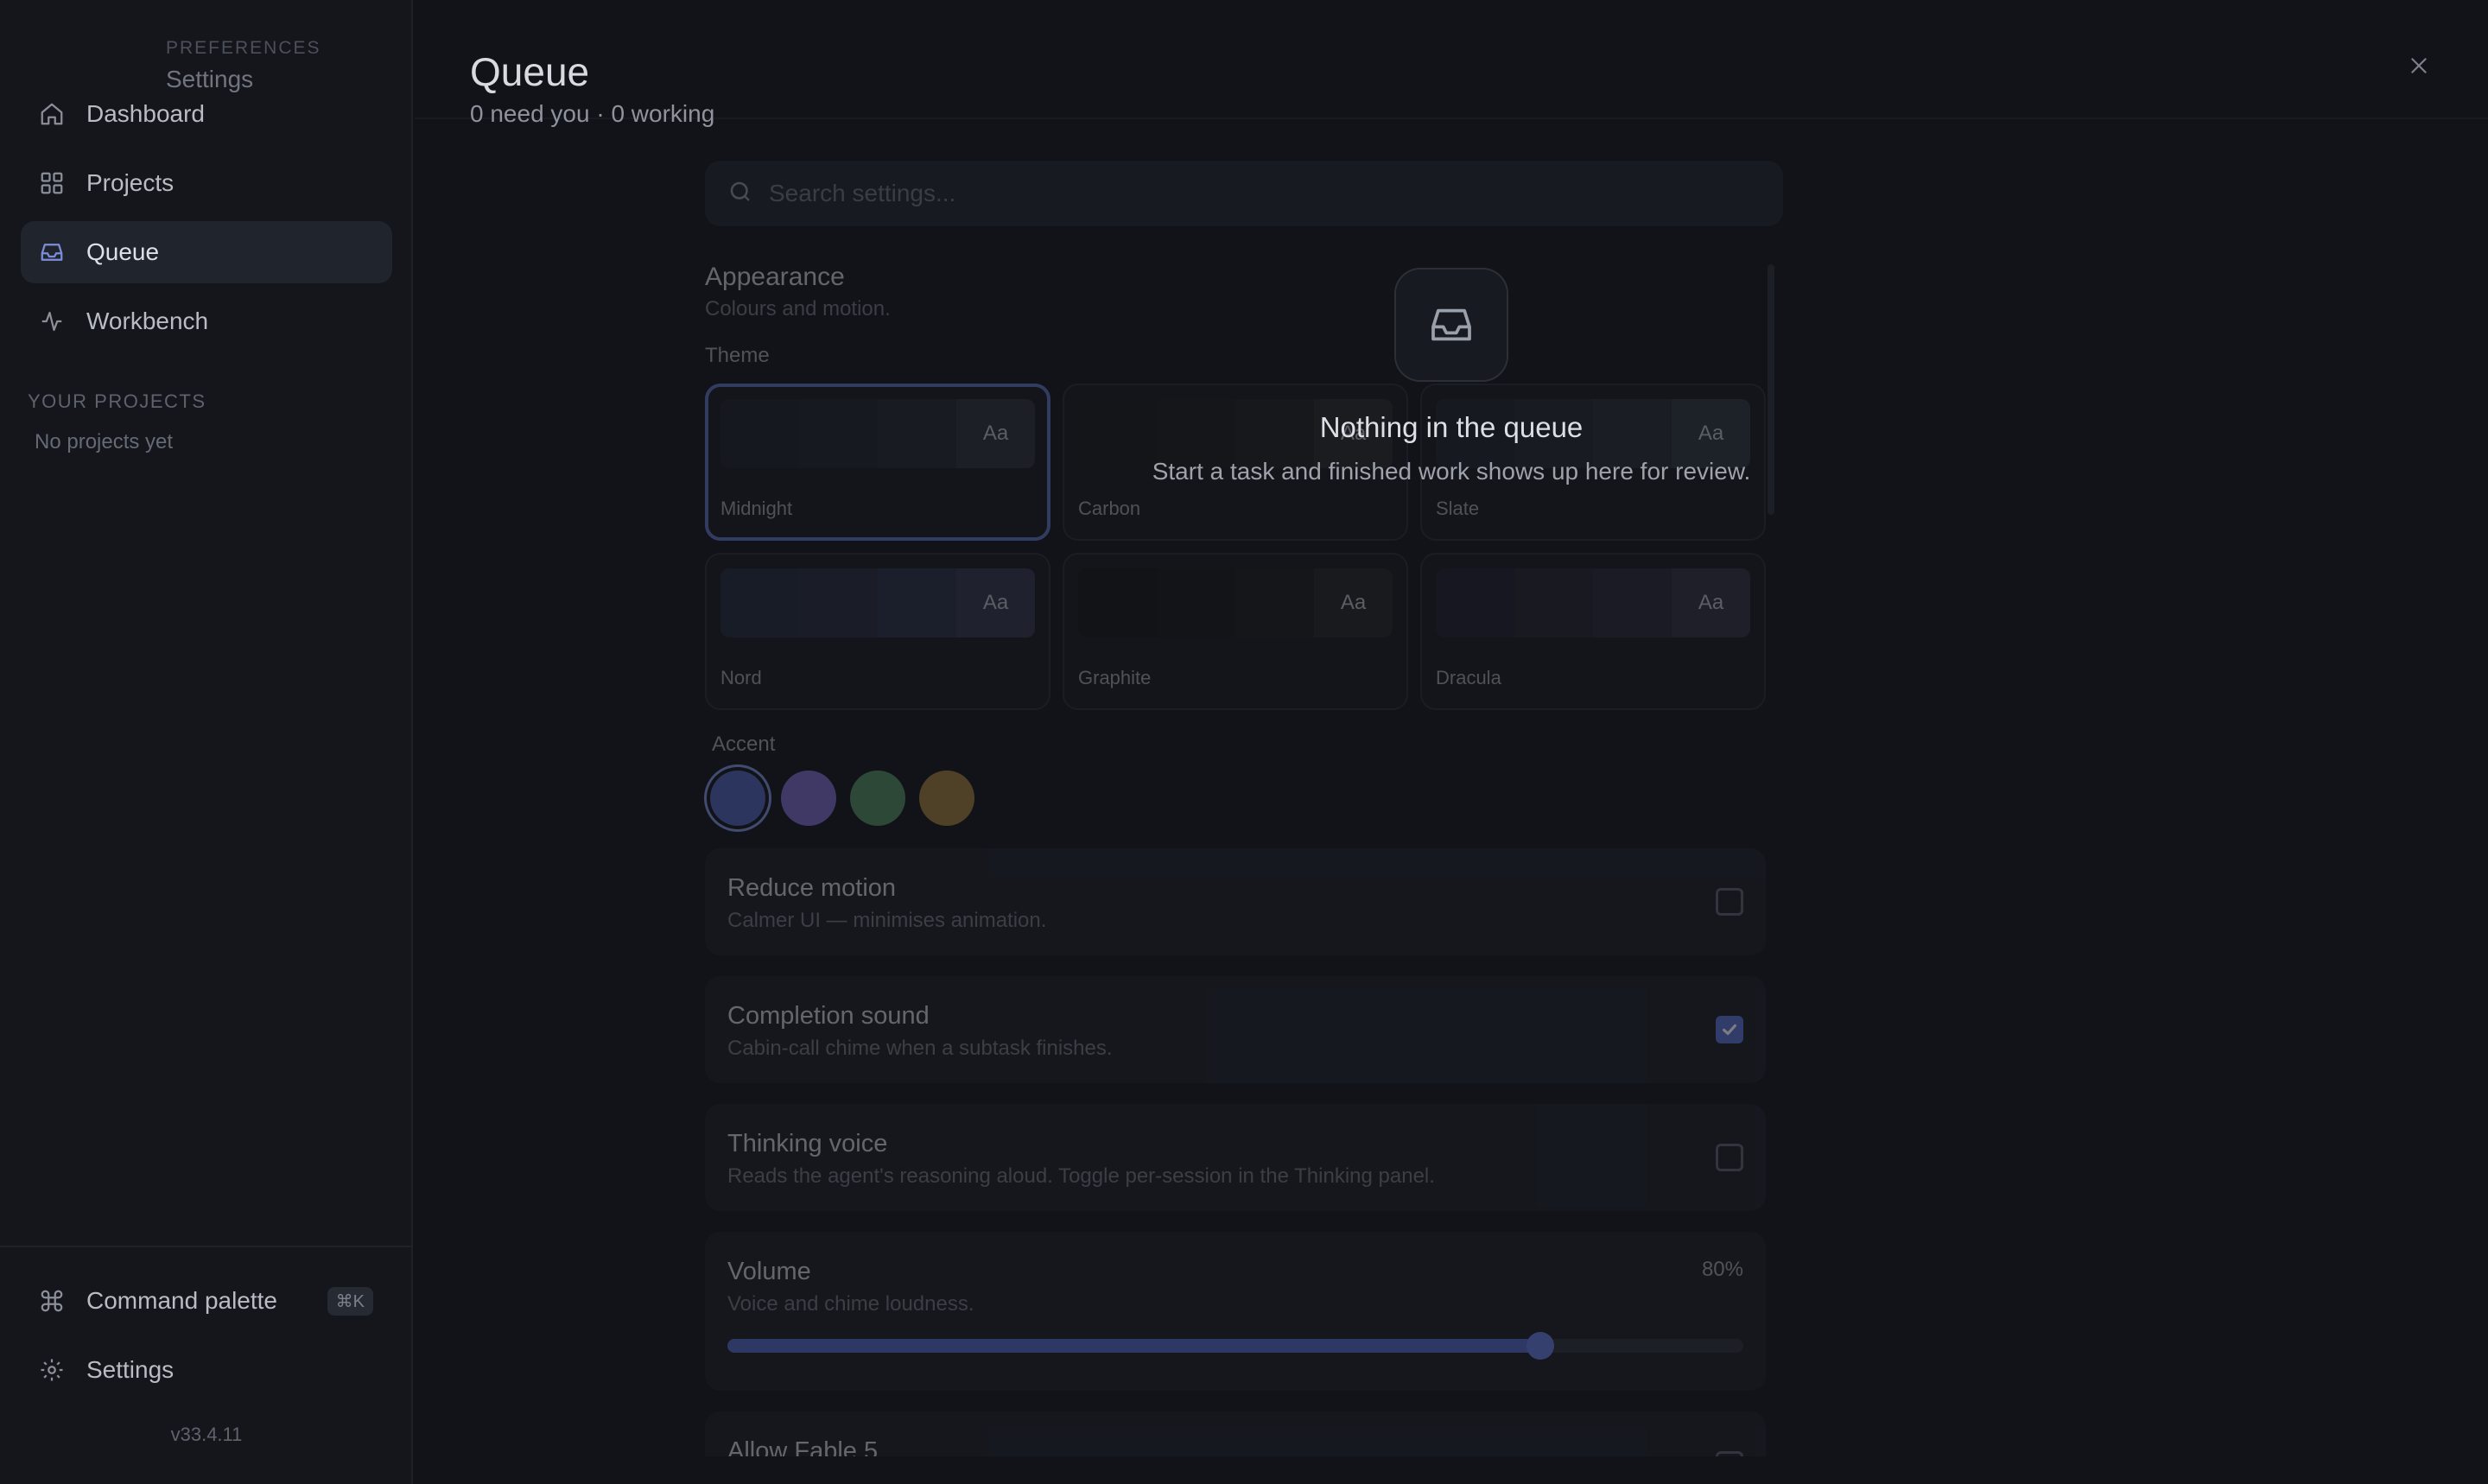 The height and width of the screenshot is (1484, 2488). Describe the element at coordinates (878, 798) in the screenshot. I see `accent-swatch-green` at that location.